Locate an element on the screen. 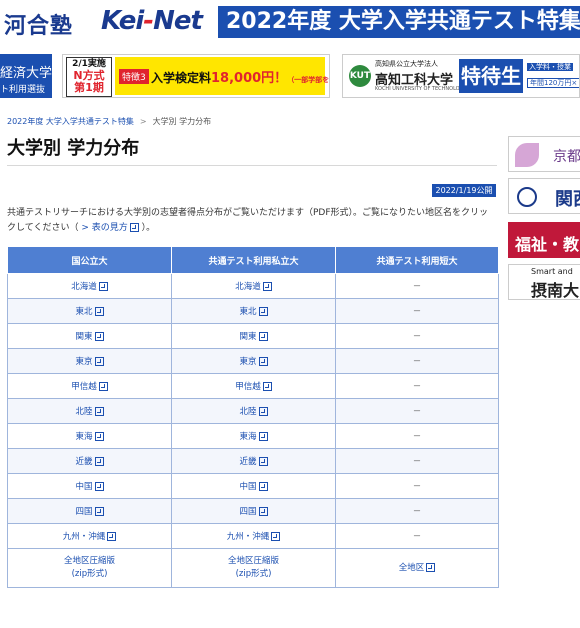 Image resolution: width=580 pixels, height=628 pixels. keinet-logo: Kei-Net is located at coordinates (152, 21).